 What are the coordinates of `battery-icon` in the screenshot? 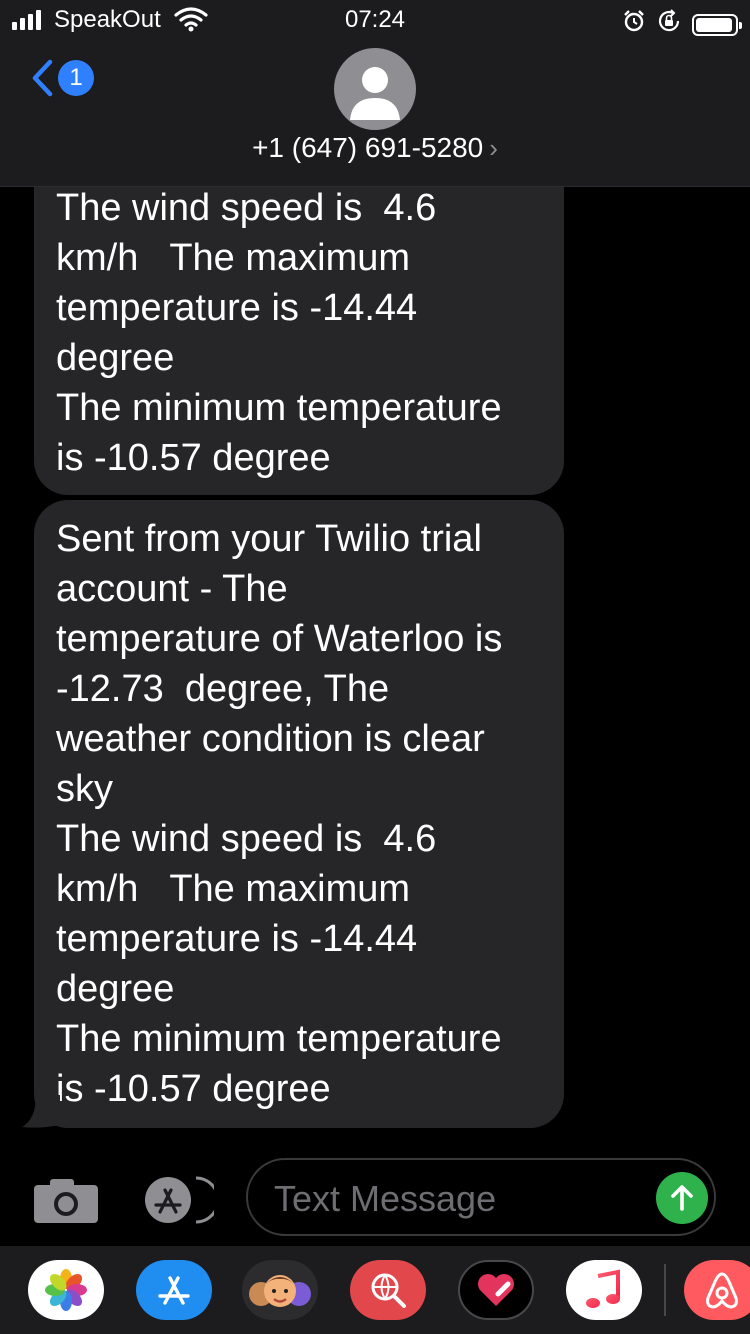 It's located at (717, 24).